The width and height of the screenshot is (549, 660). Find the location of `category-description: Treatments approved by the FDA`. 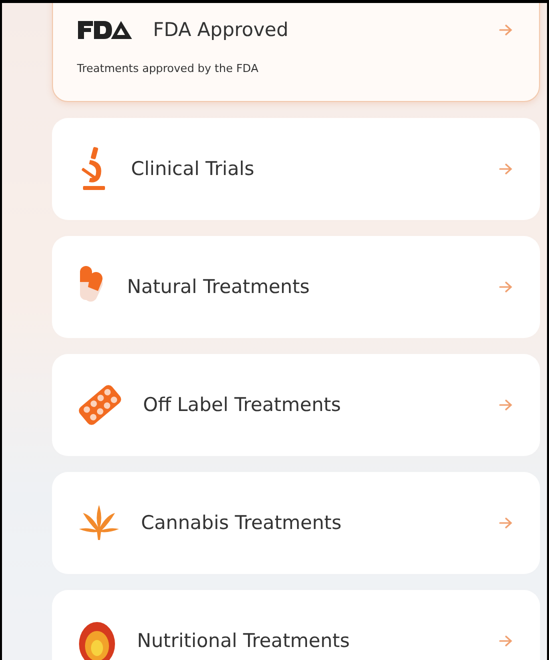

category-description: Treatments approved by the FDA is located at coordinates (168, 68).